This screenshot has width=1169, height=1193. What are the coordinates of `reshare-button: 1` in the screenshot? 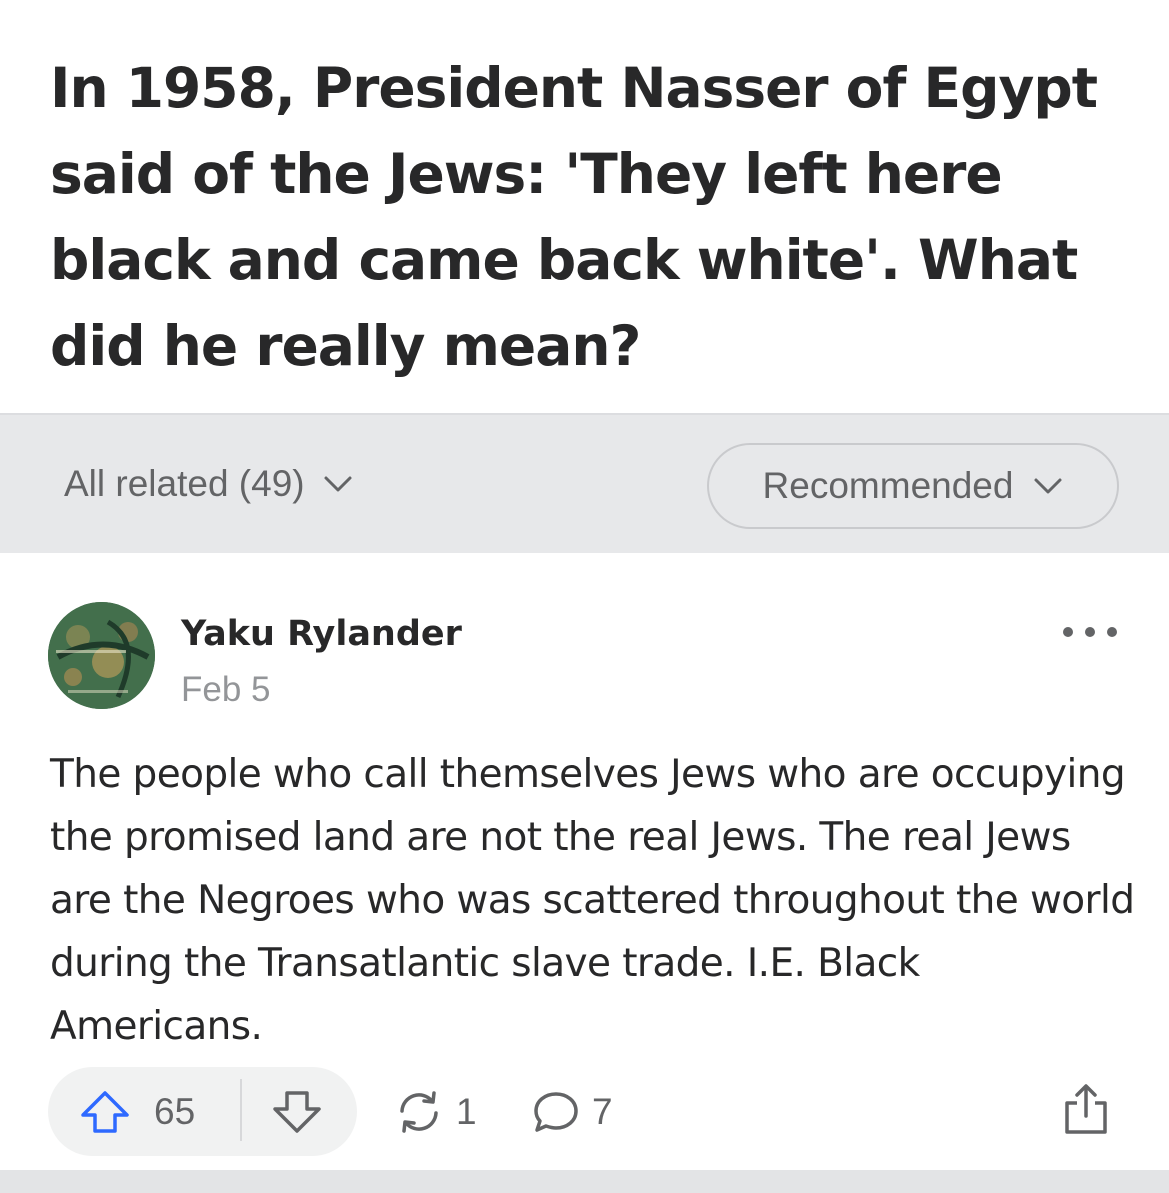 It's located at (435, 1111).